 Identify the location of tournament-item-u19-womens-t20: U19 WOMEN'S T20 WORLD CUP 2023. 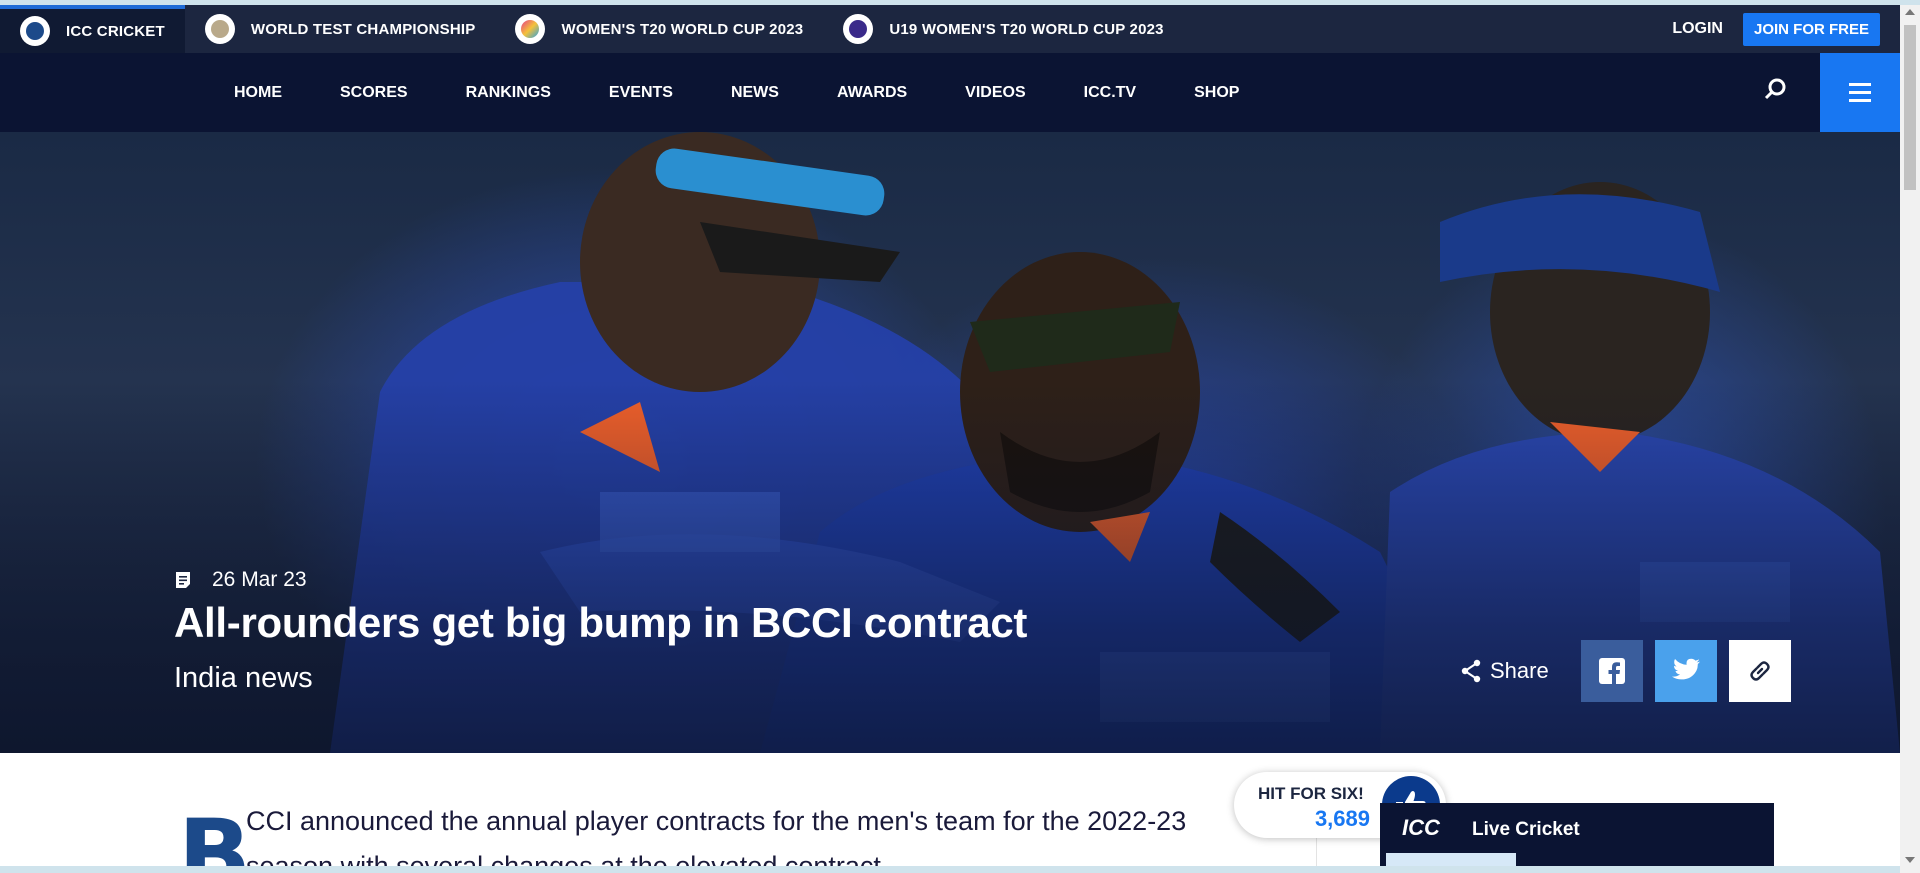
(1003, 29).